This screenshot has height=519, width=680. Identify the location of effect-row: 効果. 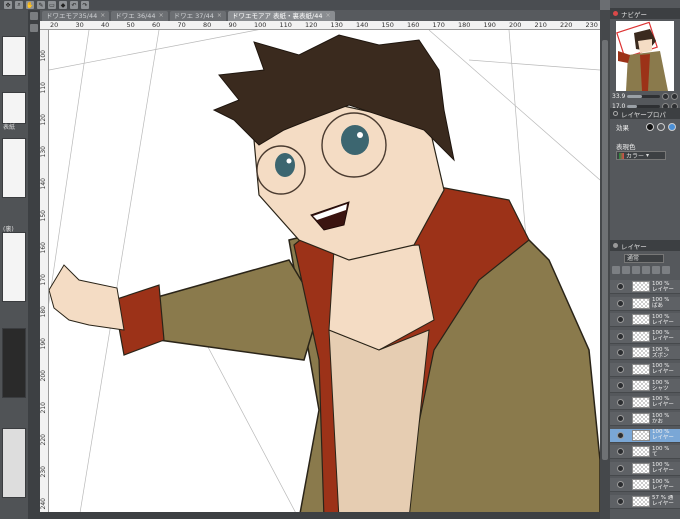
(646, 127).